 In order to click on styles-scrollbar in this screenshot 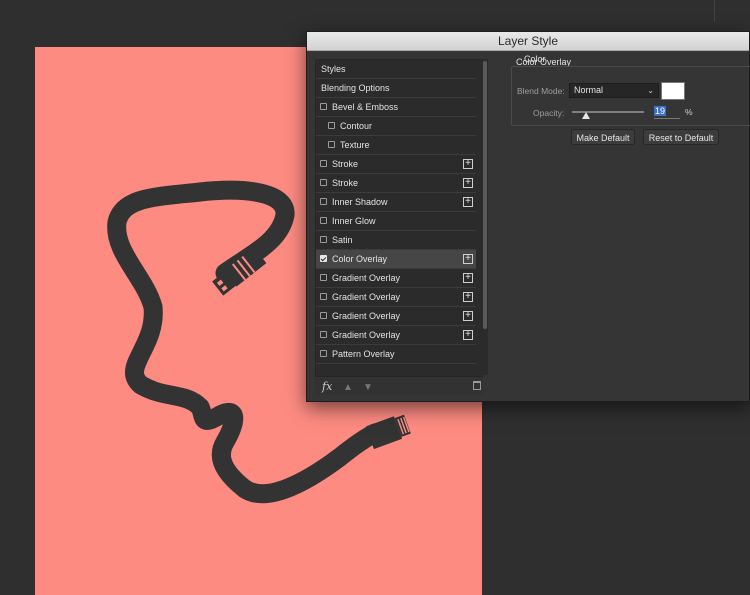, I will do `click(485, 217)`.